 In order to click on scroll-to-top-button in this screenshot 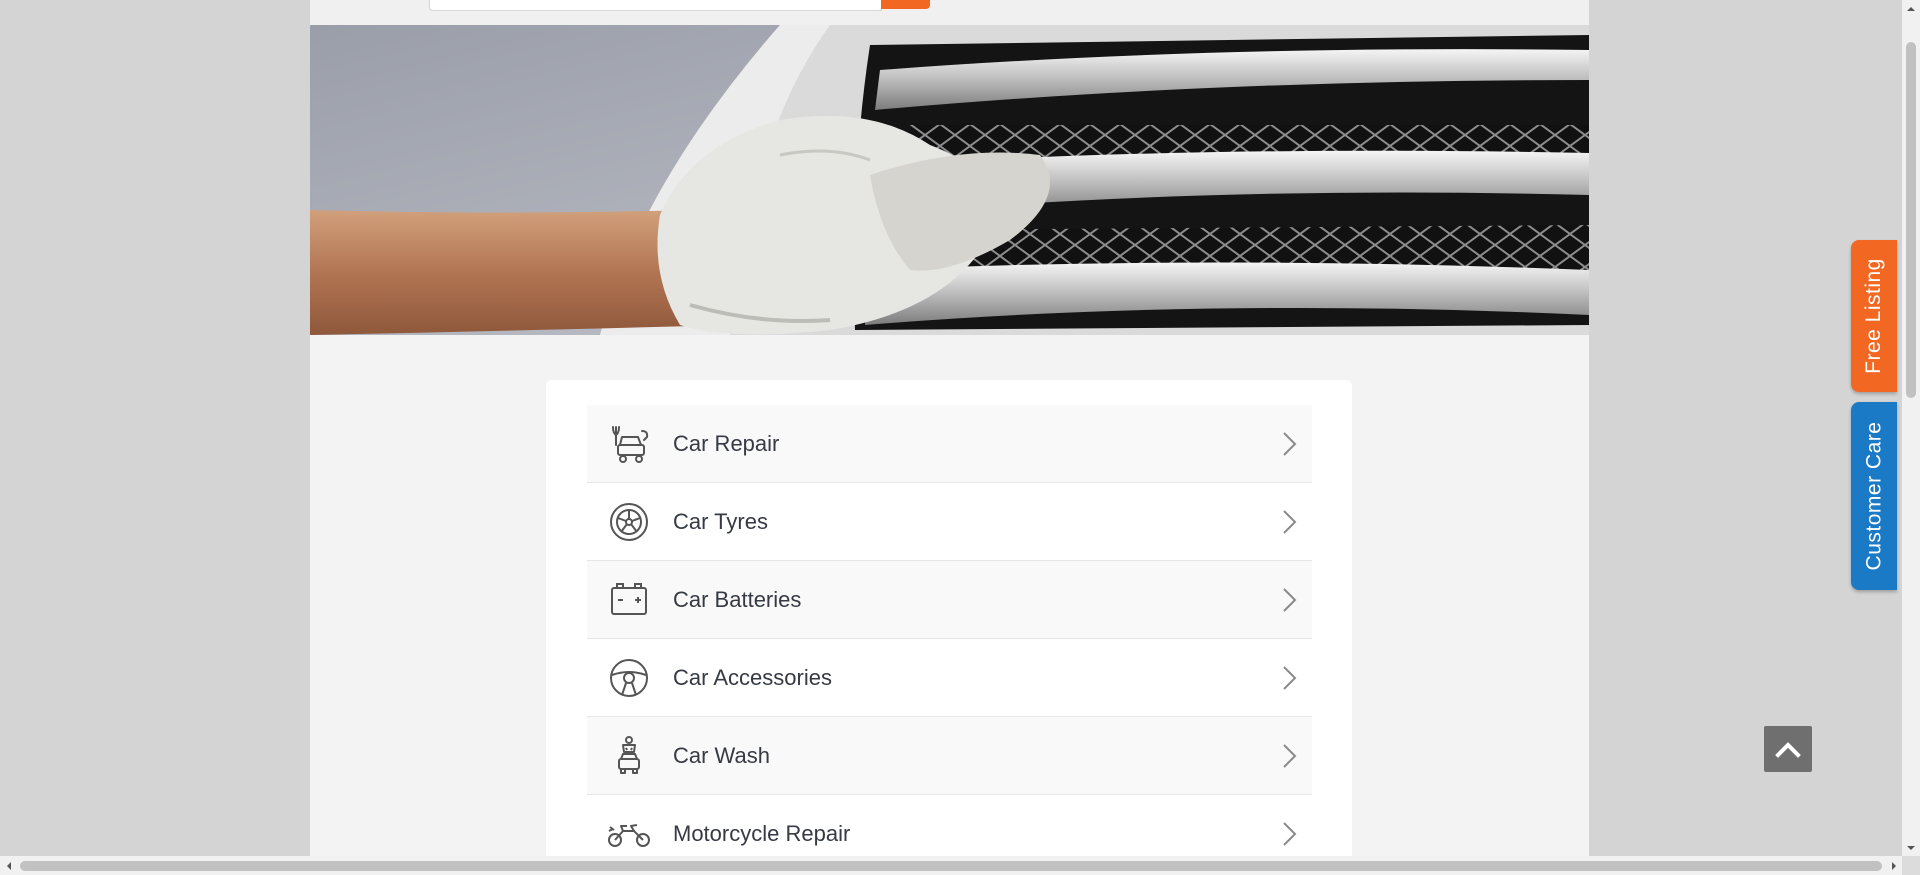, I will do `click(1788, 749)`.